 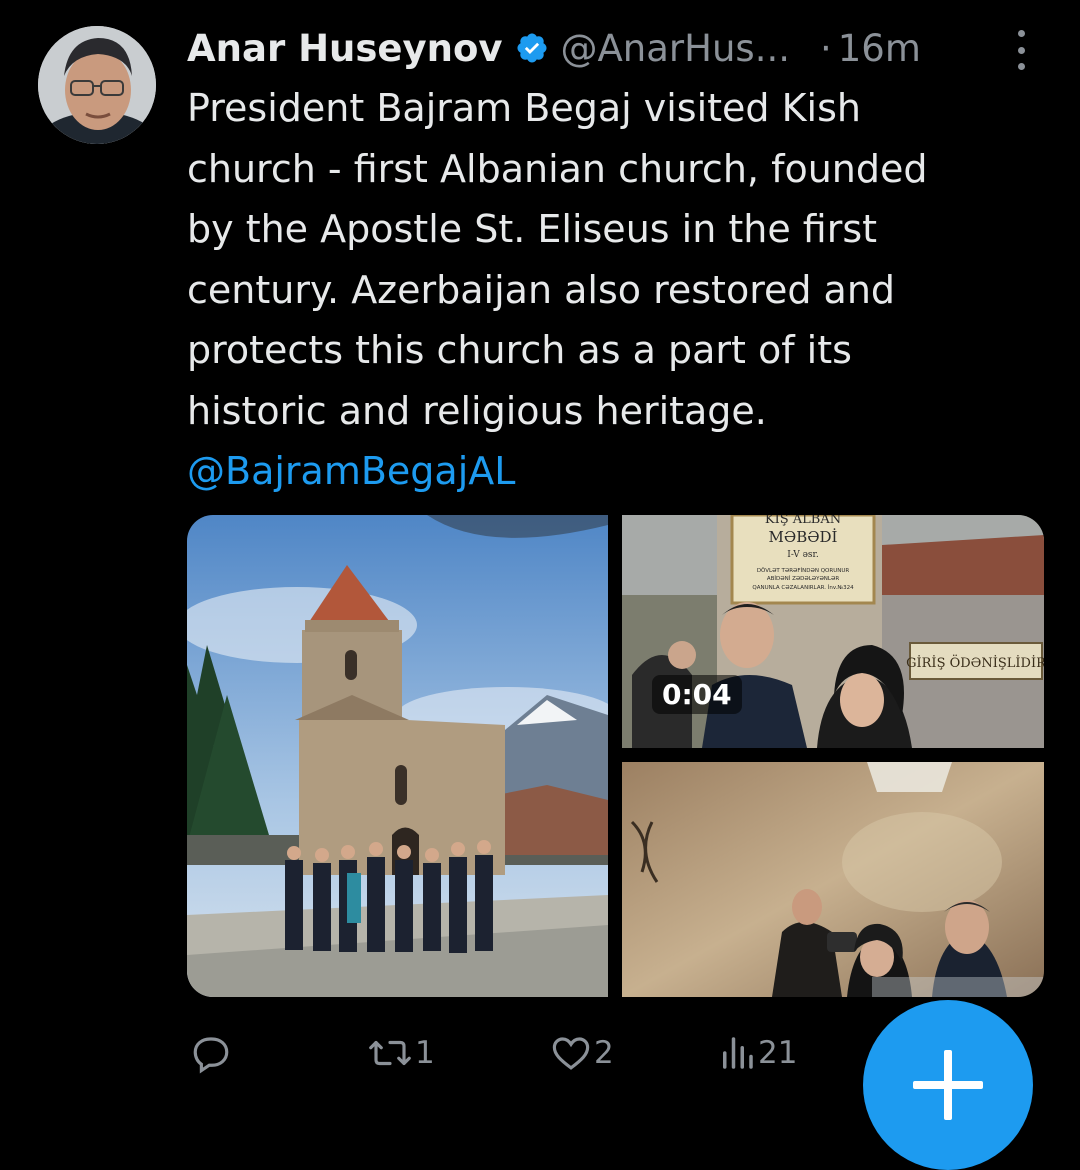 What do you see at coordinates (532, 229) in the screenshot?
I see `tweet-text-line: by the Apostle St. Eliseus in the first` at bounding box center [532, 229].